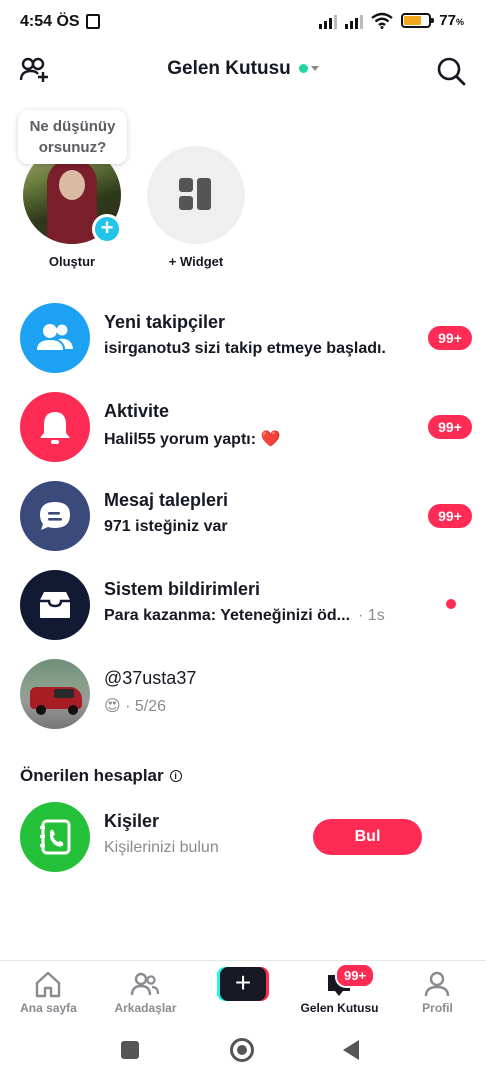 The width and height of the screenshot is (486, 1080). What do you see at coordinates (328, 21) in the screenshot?
I see `signal-icon` at bounding box center [328, 21].